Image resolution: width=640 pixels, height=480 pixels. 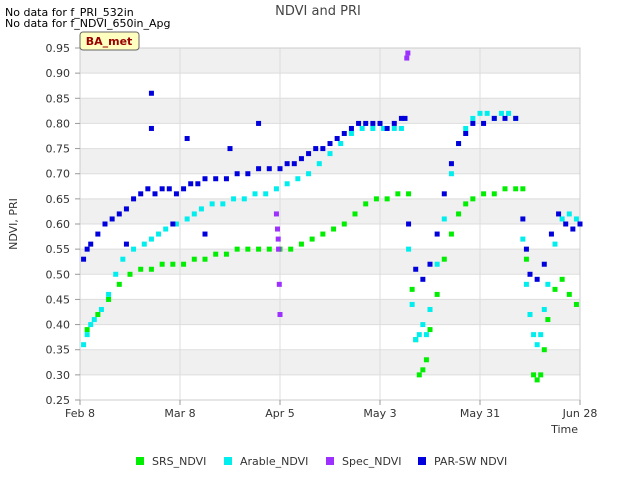 I want to click on y-tick-label: 0.25, so click(x=58, y=400).